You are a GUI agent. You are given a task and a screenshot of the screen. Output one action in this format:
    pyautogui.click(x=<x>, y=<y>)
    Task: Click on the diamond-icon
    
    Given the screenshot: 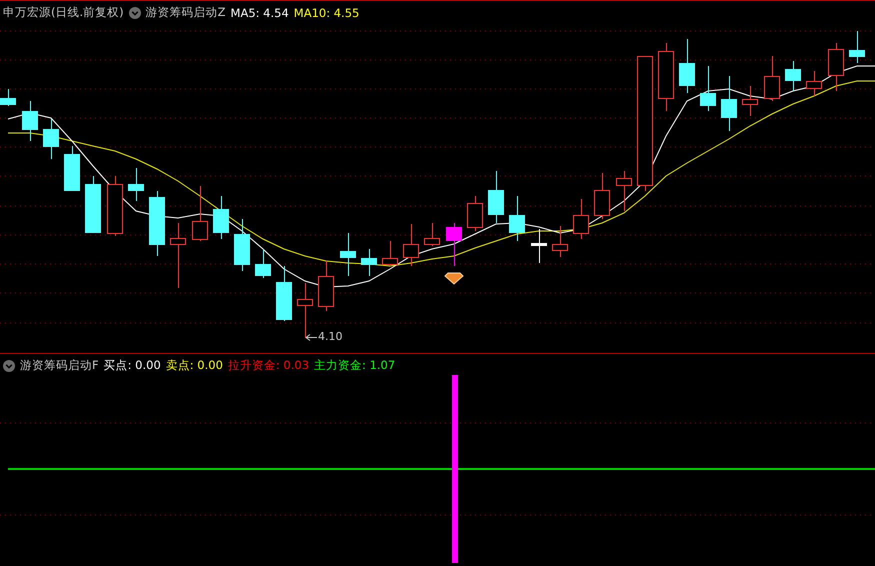 What is the action you would take?
    pyautogui.click(x=454, y=278)
    